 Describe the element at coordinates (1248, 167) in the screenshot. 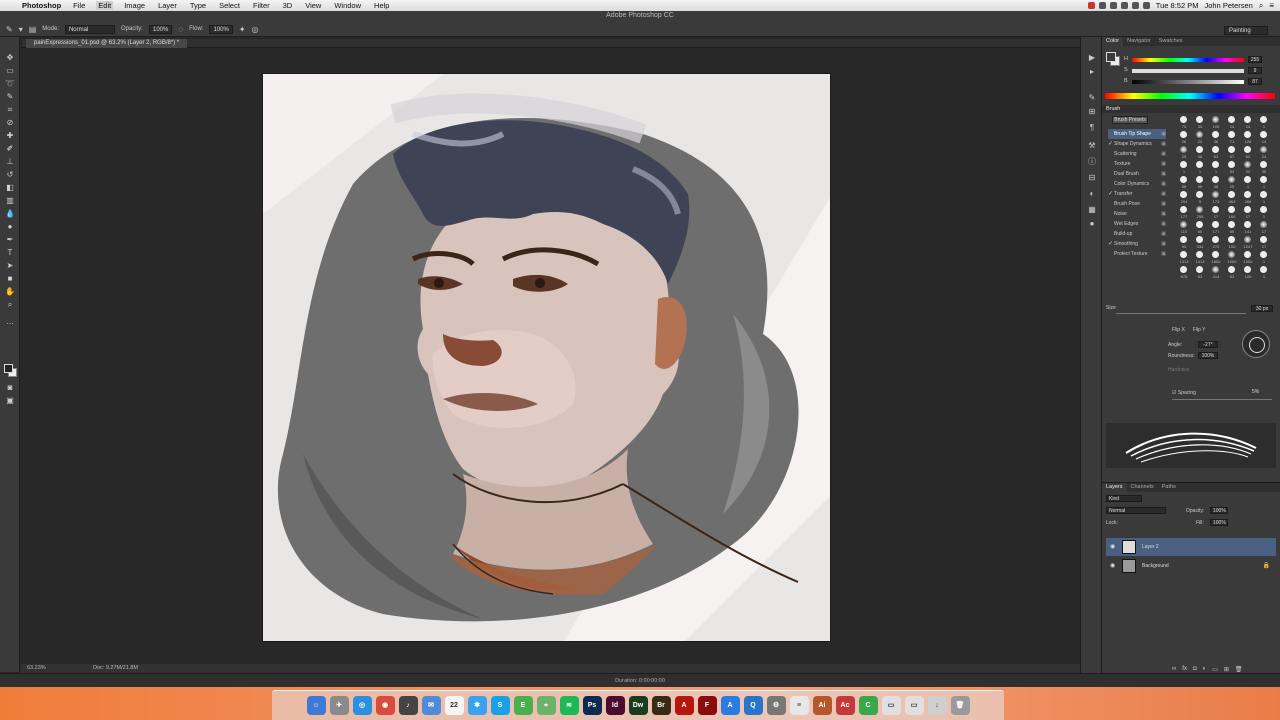

I see `brush-tip: 22` at that location.